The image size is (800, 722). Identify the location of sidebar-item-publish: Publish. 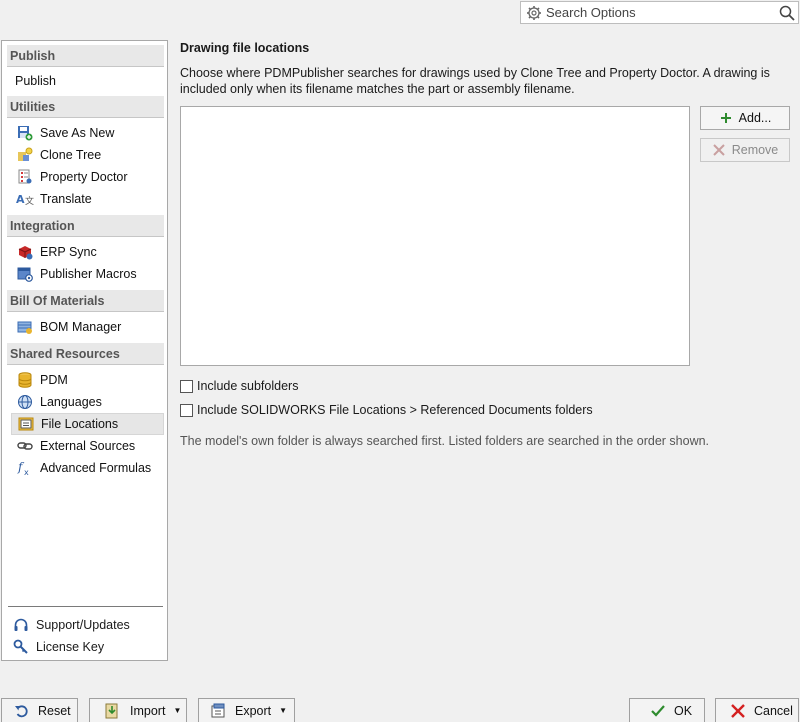
(91, 81).